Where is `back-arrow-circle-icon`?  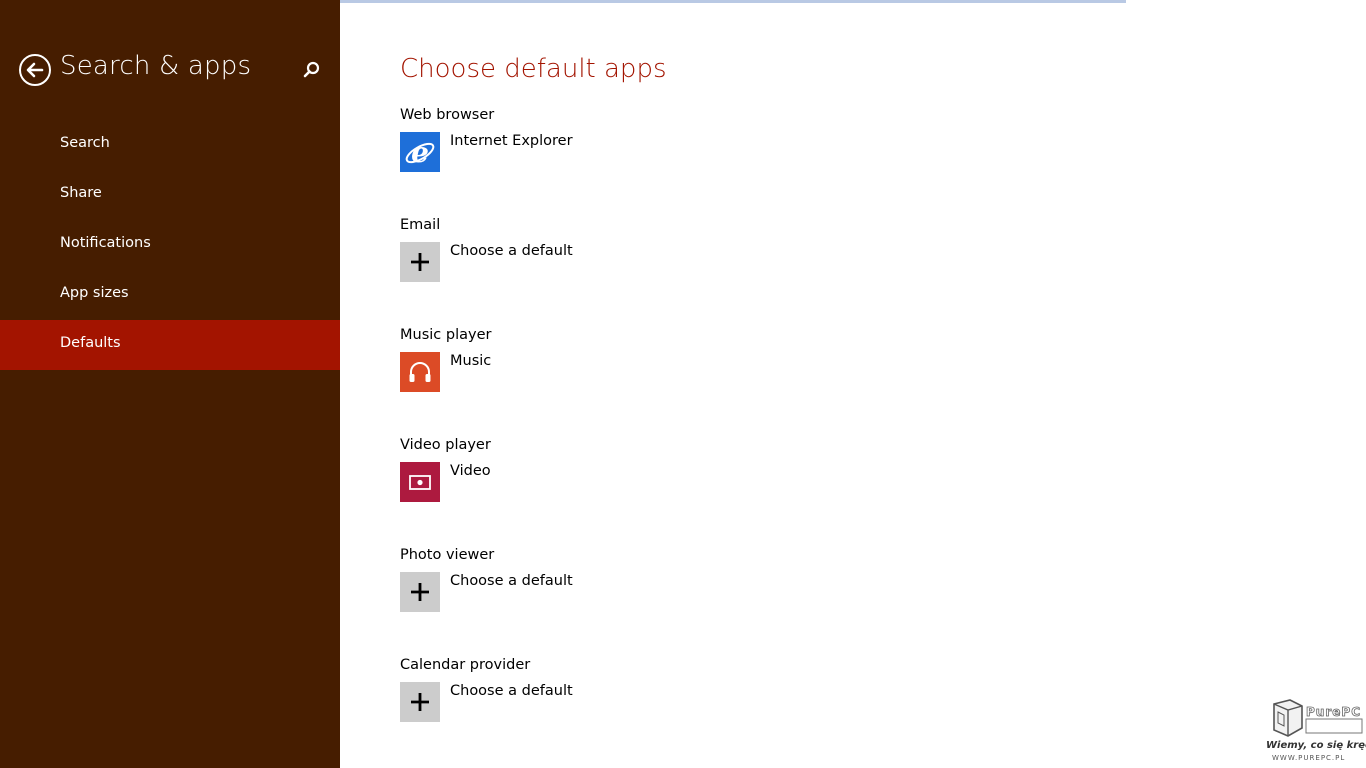 back-arrow-circle-icon is located at coordinates (35, 70).